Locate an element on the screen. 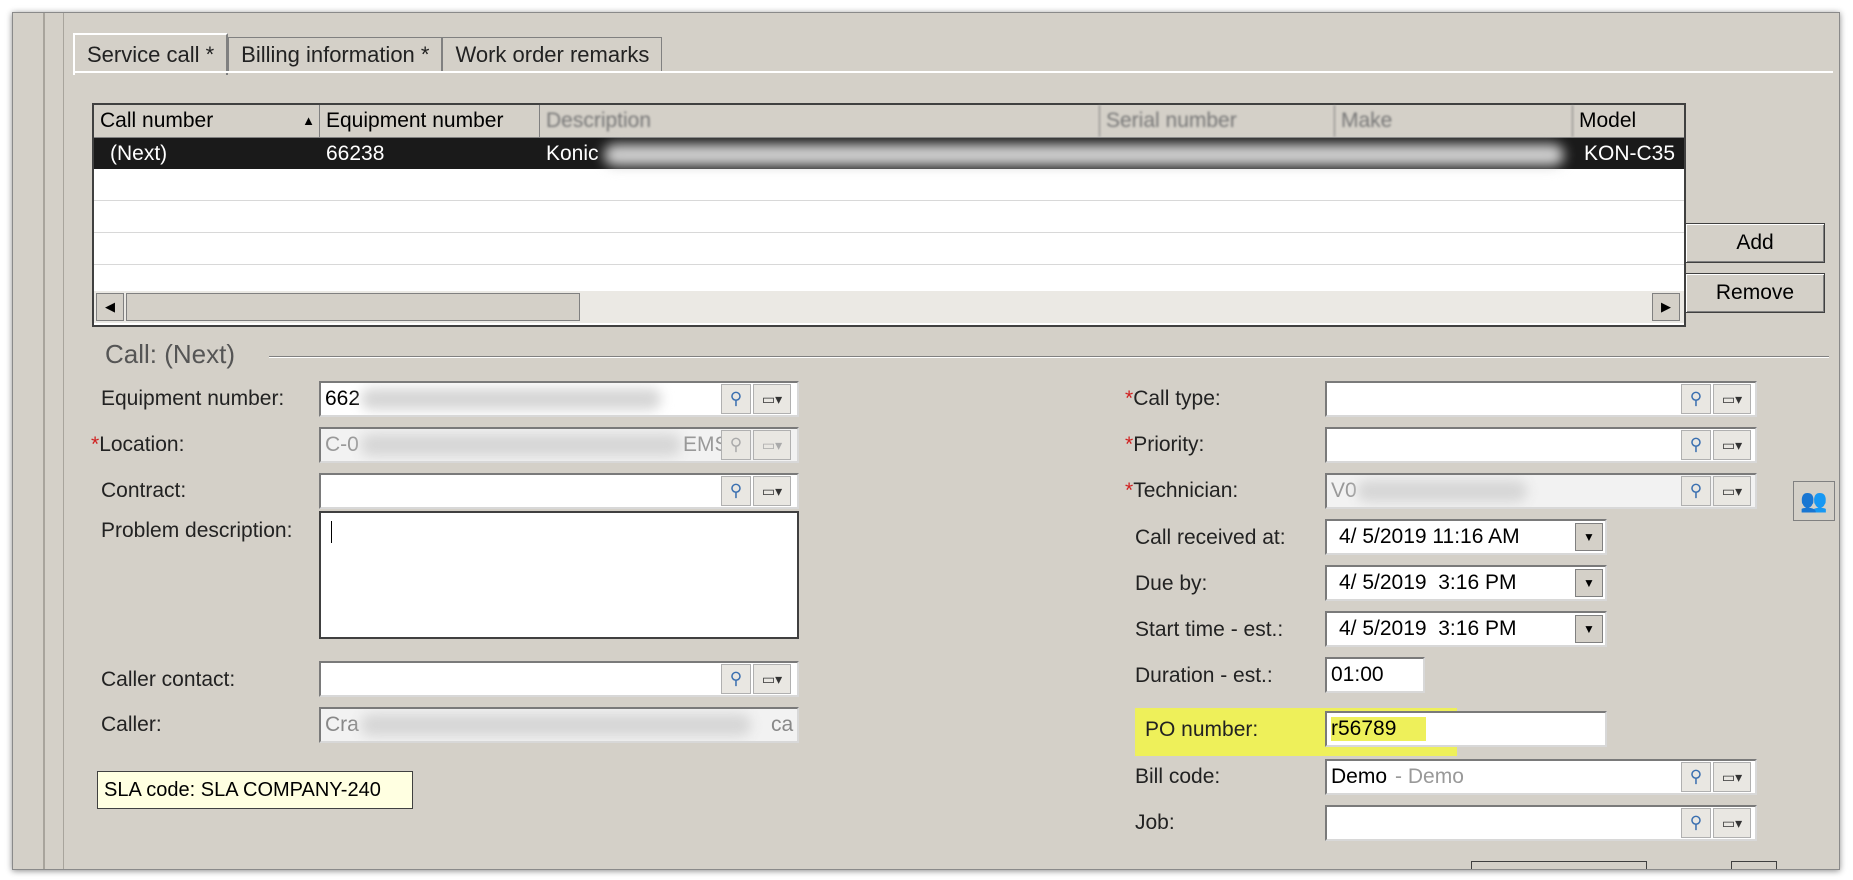  po-number-label: PO number: is located at coordinates (1202, 729).